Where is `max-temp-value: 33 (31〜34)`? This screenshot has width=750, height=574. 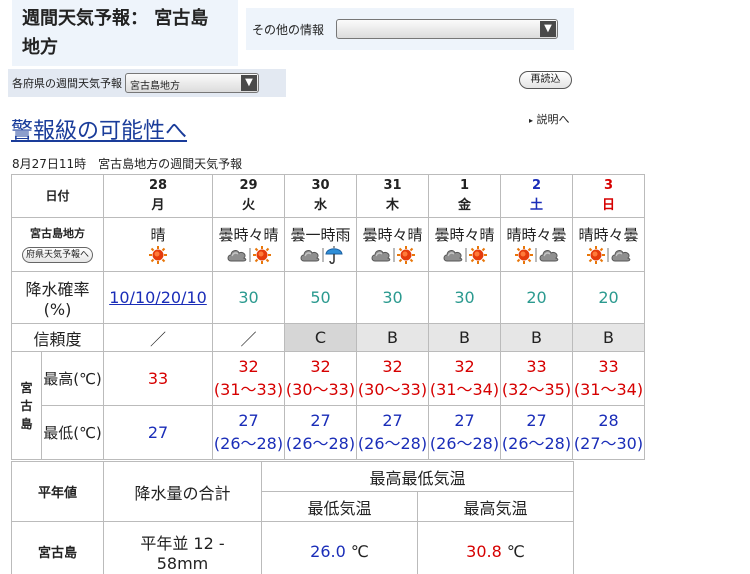
max-temp-value: 33 (31〜34) is located at coordinates (608, 378).